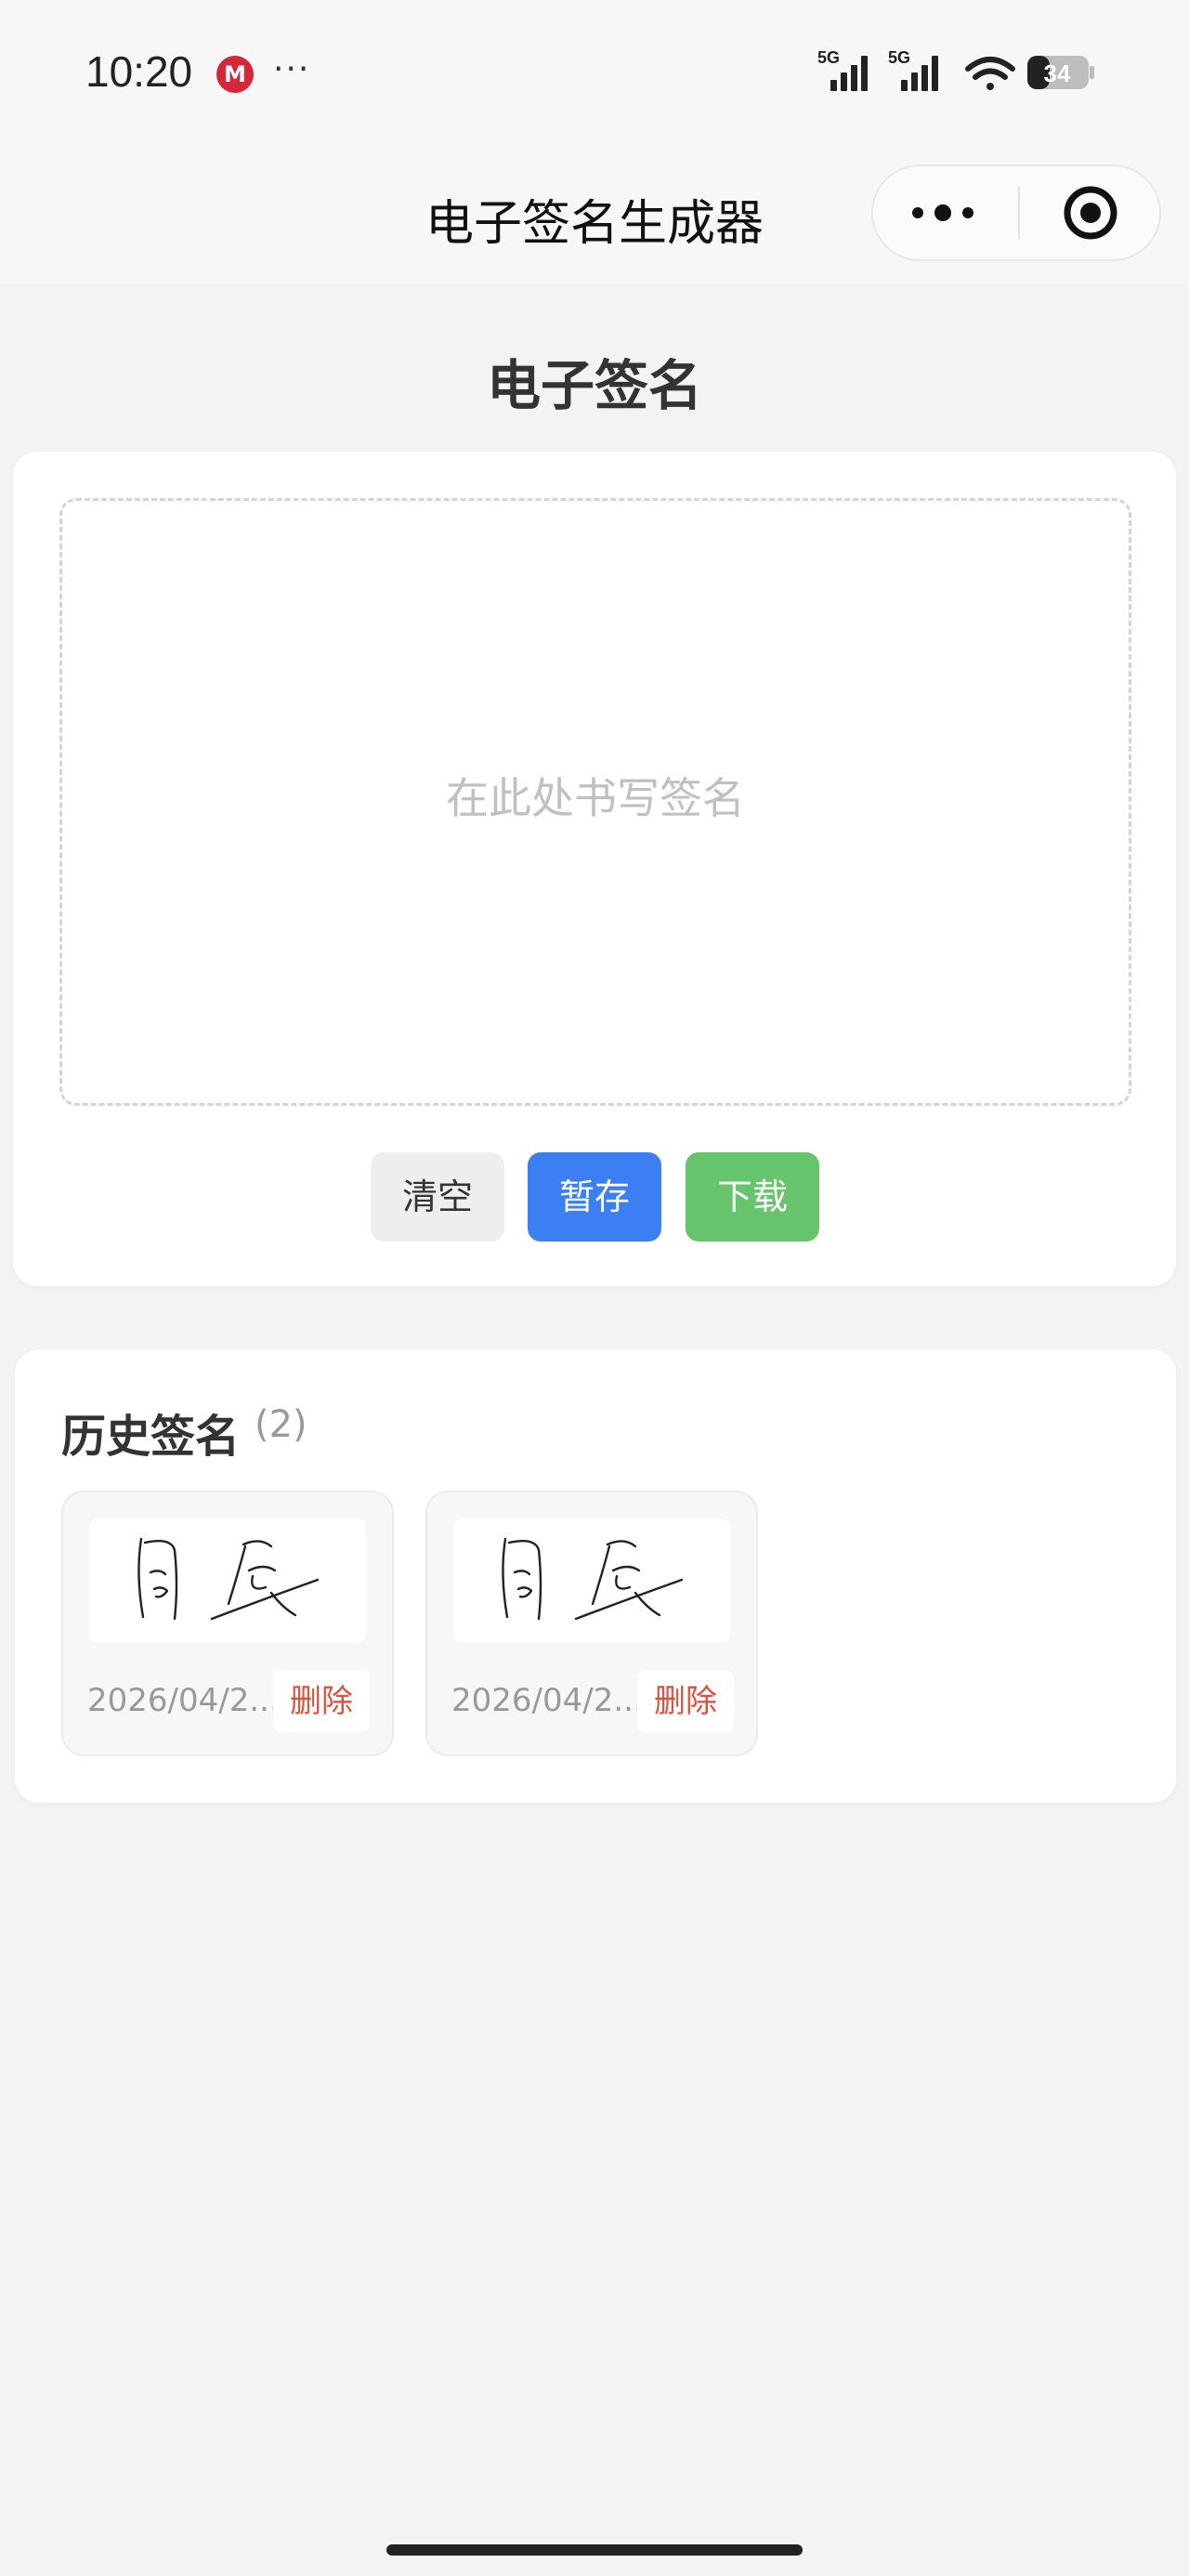 The width and height of the screenshot is (1189, 2576). Describe the element at coordinates (752, 1197) in the screenshot. I see `download-button: 下载` at that location.